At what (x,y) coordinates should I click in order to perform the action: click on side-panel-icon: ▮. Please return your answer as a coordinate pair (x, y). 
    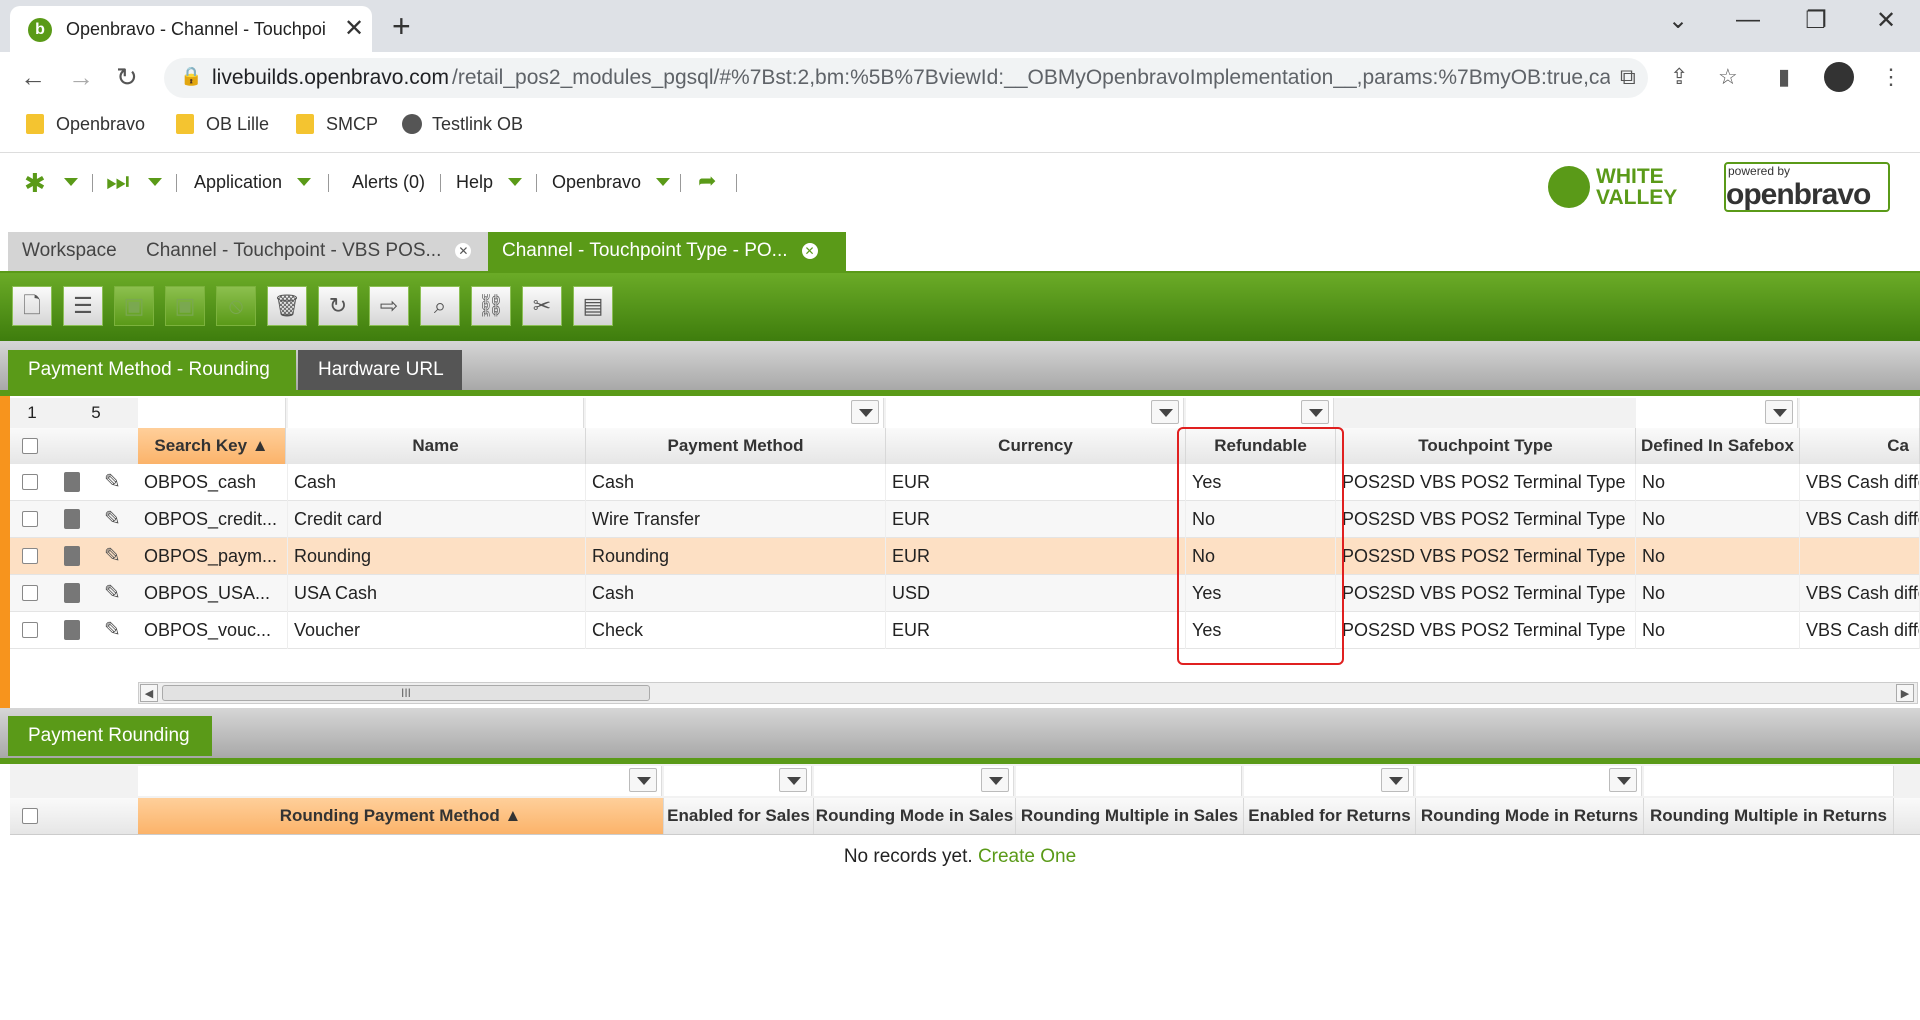
    Looking at the image, I should click on (1784, 77).